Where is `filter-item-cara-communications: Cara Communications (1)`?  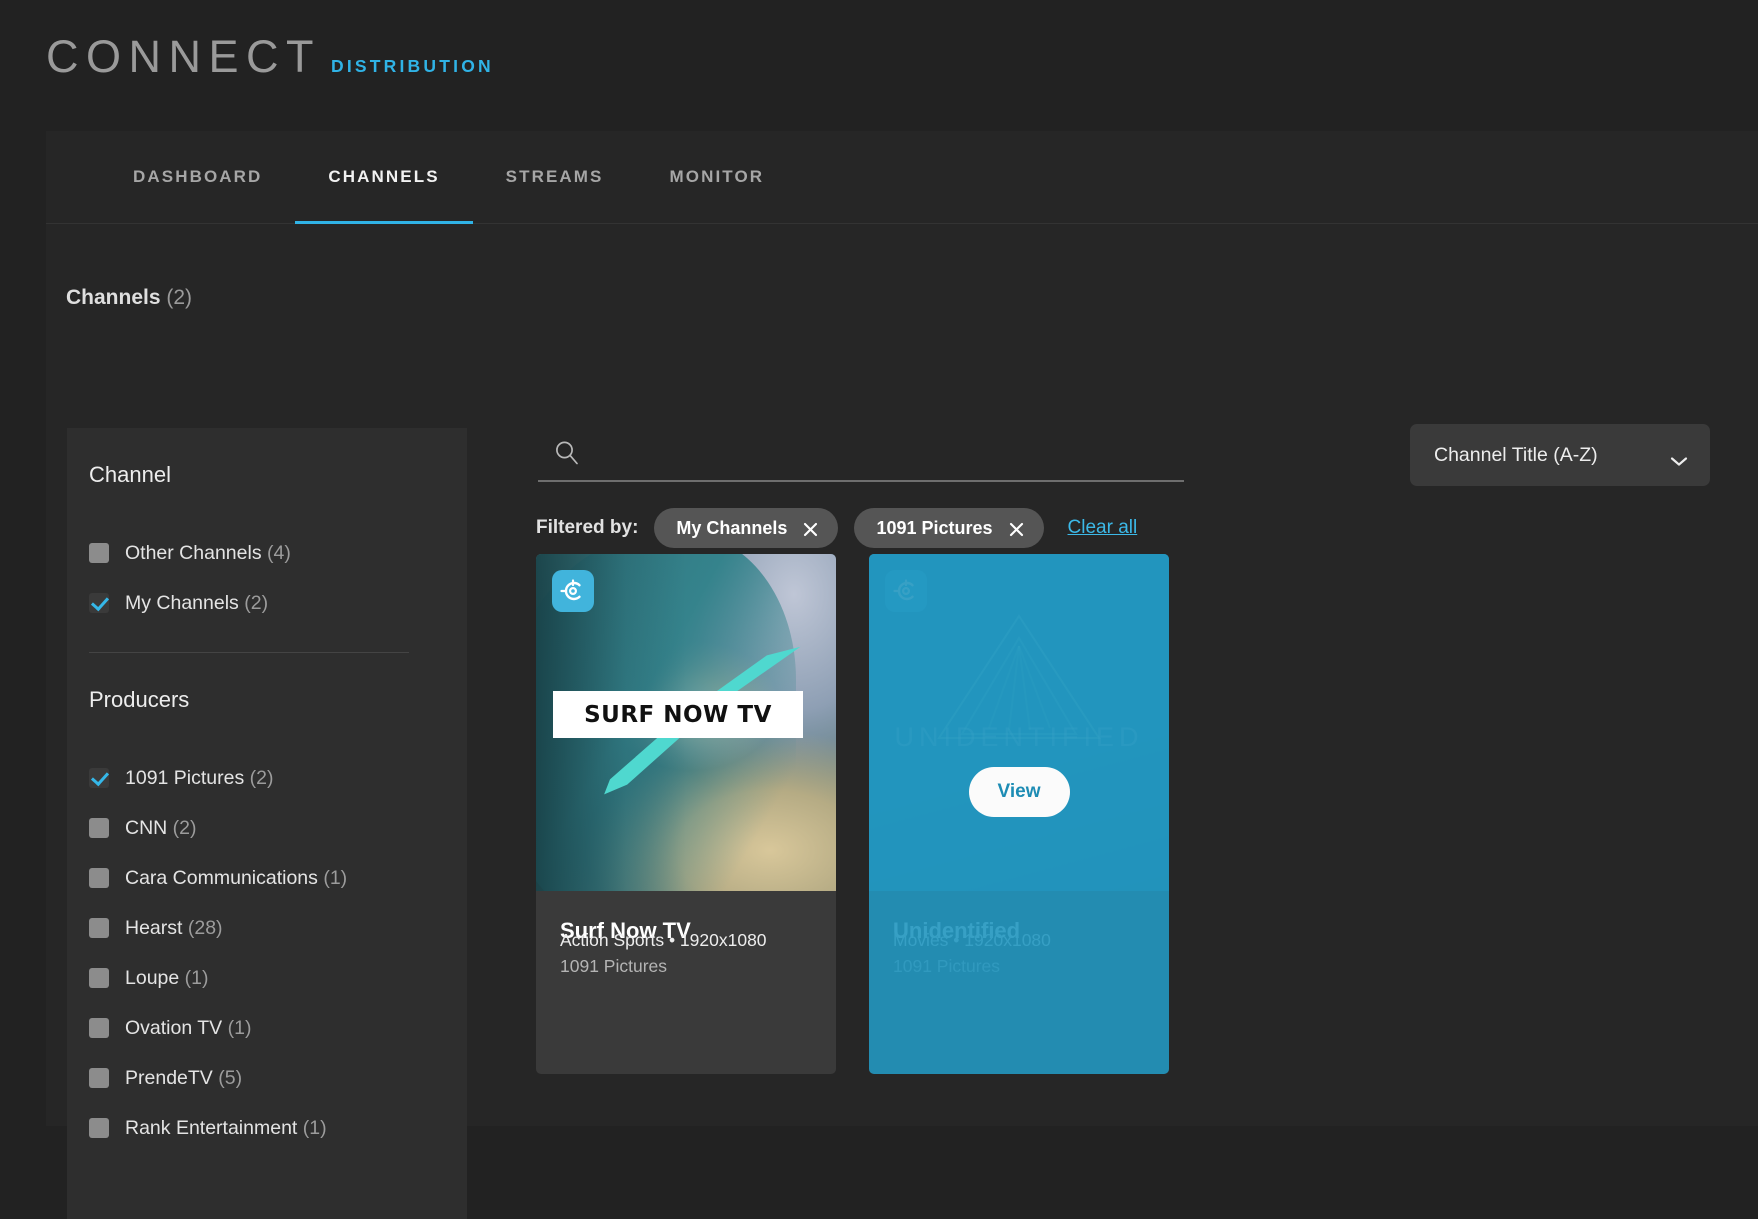
filter-item-cara-communications: Cara Communications (1) is located at coordinates (266, 878).